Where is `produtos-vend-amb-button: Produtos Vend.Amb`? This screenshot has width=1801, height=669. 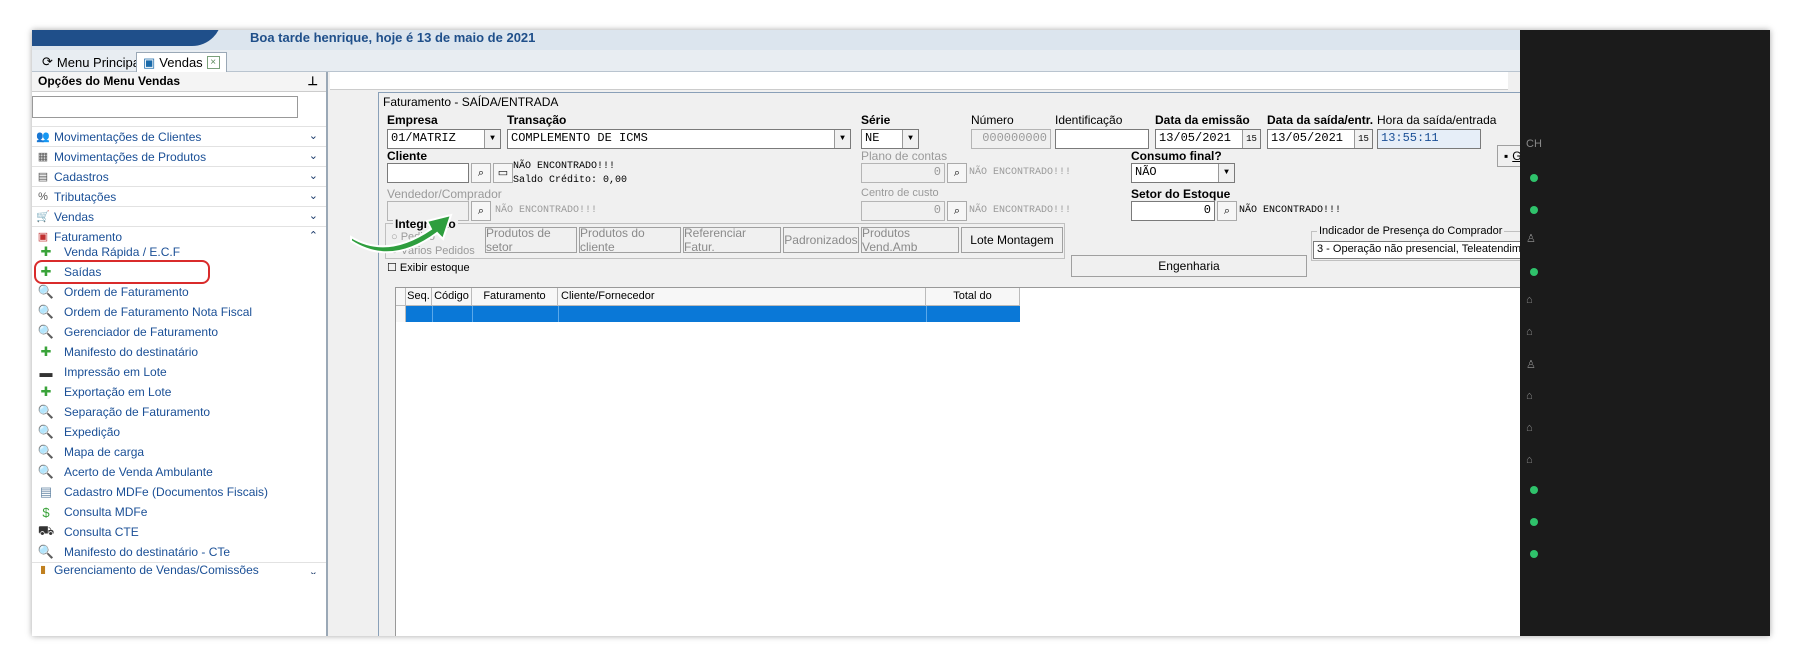 produtos-vend-amb-button: Produtos Vend.Amb is located at coordinates (910, 240).